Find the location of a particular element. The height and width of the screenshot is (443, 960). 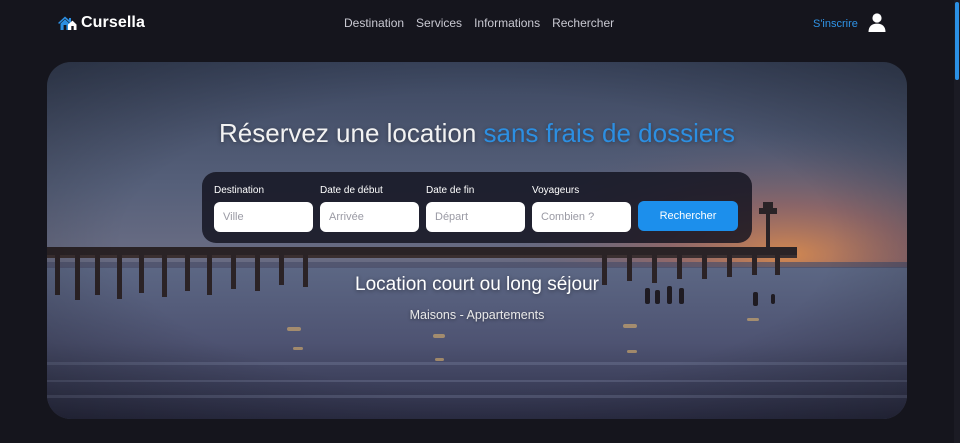

travelers-field: Voyageurs is located at coordinates (581, 208).